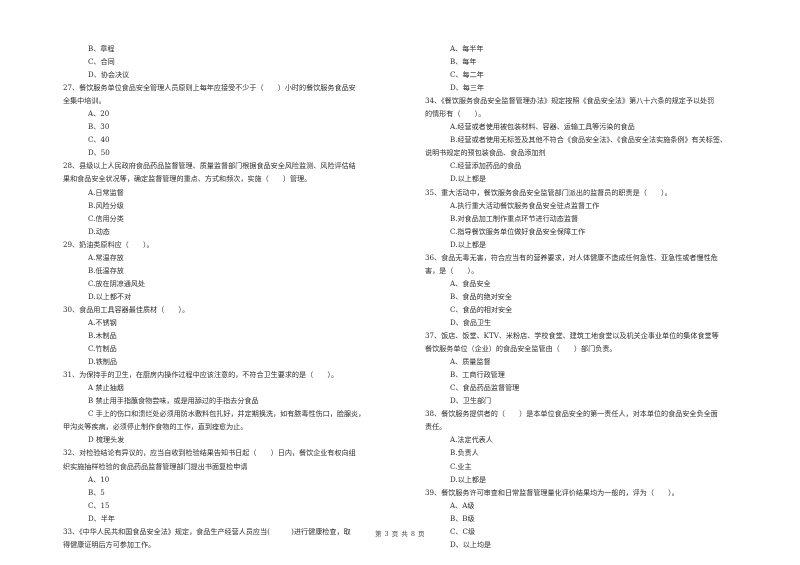  What do you see at coordinates (126, 309) in the screenshot?
I see `question-text: 30、食品用工具容器最佳质材（ ）。` at bounding box center [126, 309].